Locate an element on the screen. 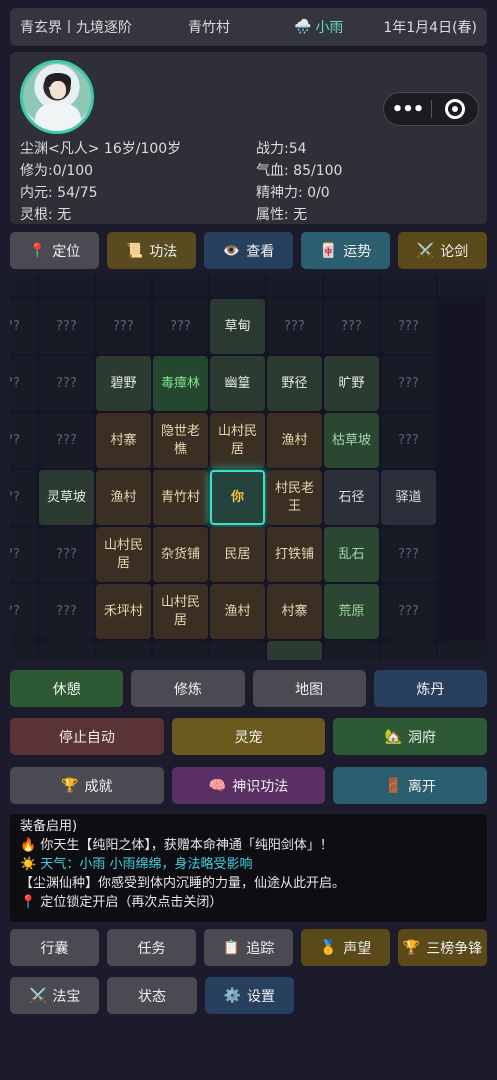 The image size is (497, 1080). map-cell: 驿道 is located at coordinates (408, 497).